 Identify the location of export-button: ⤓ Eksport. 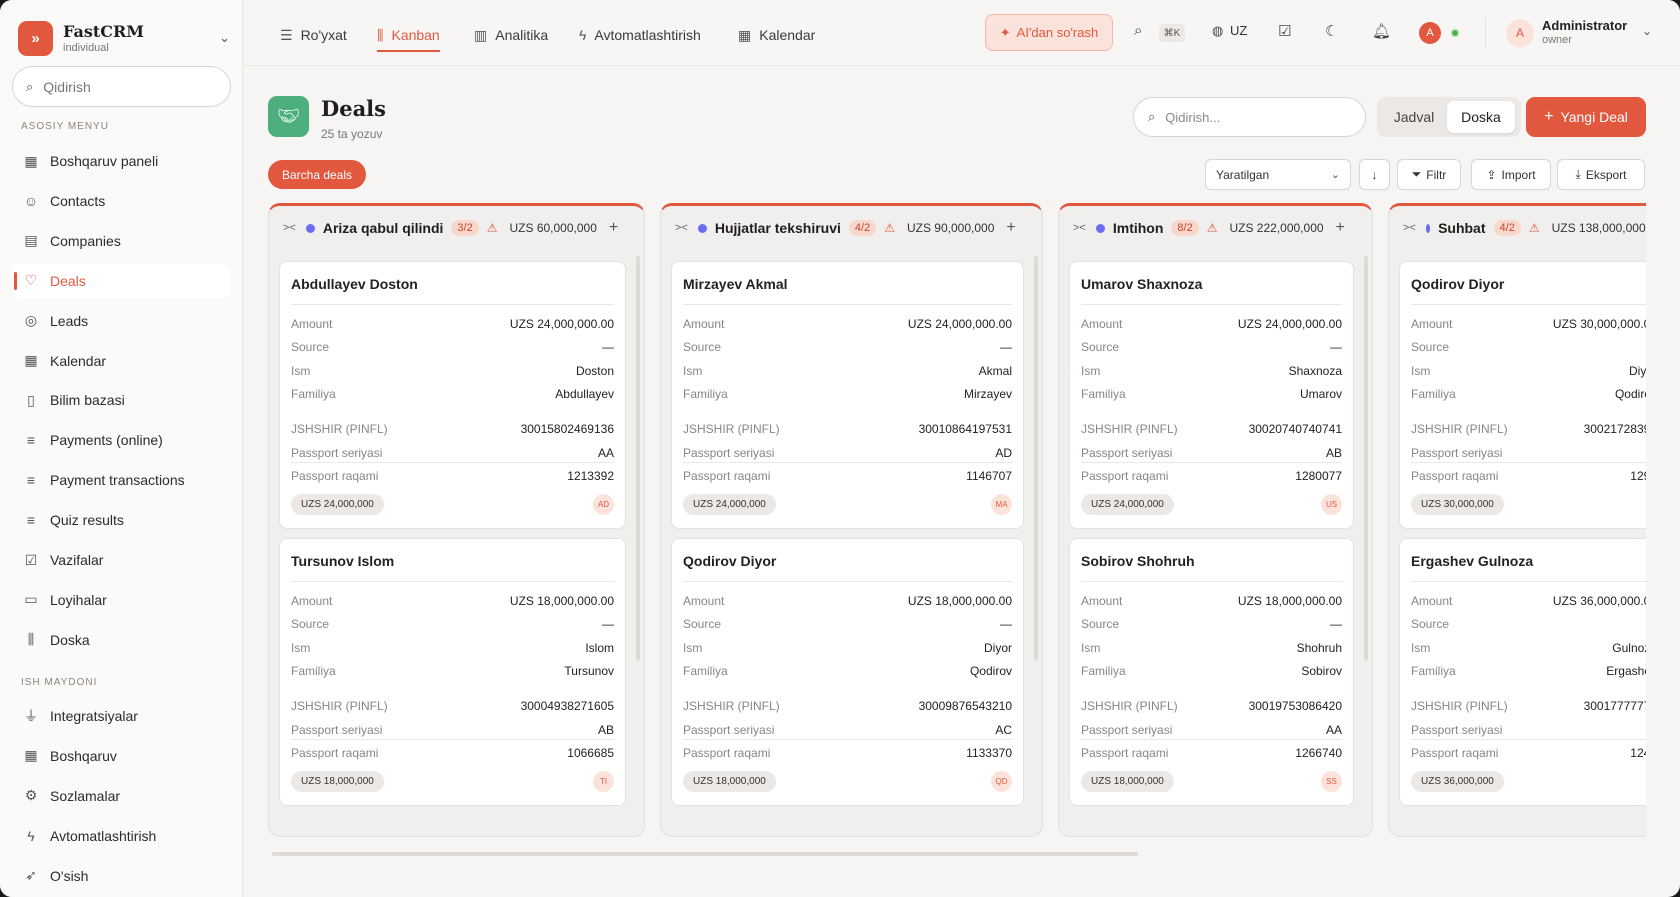
(1601, 174).